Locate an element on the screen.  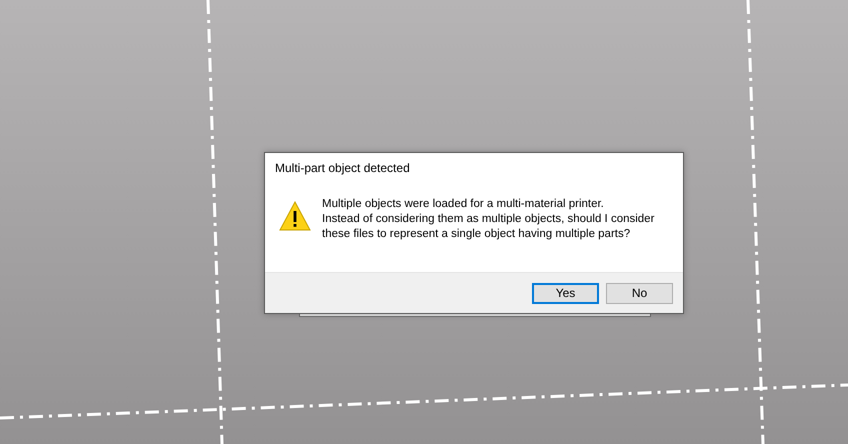
dialog-message: Multiple objects were loaded for a multi-material printer. Instead of considering them as multiple objects, should I consider these files to represent a single object having multiple parts? is located at coordinates (488, 219).